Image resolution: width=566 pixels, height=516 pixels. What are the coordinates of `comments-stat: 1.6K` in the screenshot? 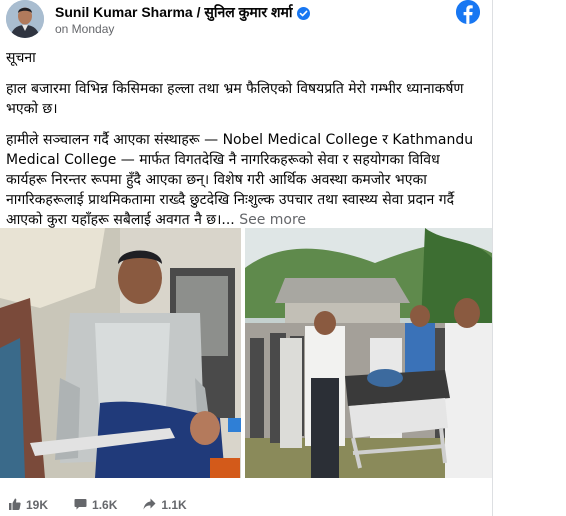 It's located at (95, 505).